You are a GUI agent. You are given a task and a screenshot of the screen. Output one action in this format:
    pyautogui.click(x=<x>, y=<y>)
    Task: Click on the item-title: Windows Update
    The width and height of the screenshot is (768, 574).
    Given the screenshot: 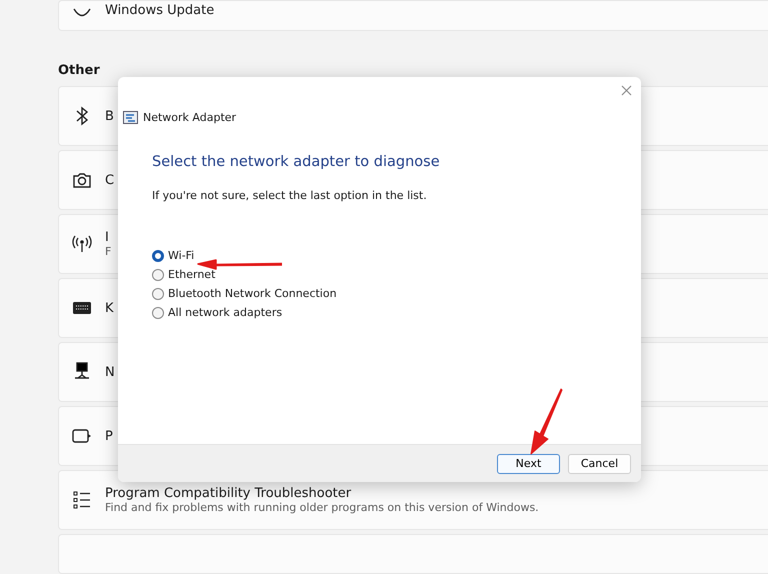 What is the action you would take?
    pyautogui.click(x=159, y=10)
    